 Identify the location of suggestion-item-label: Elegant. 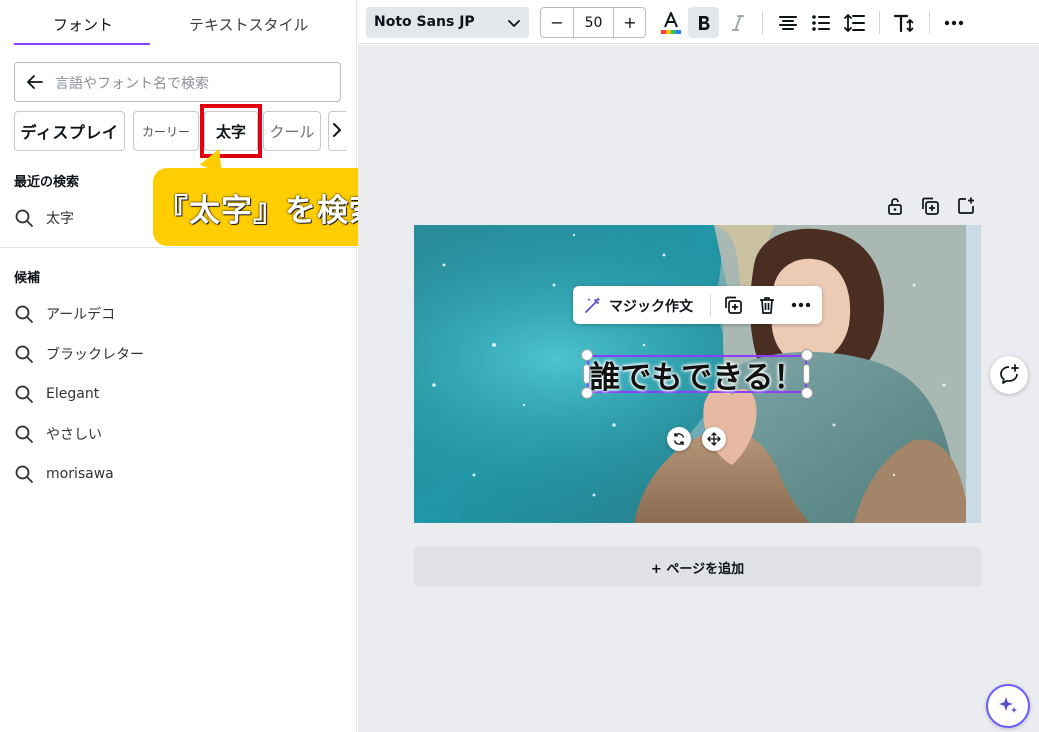
(73, 394).